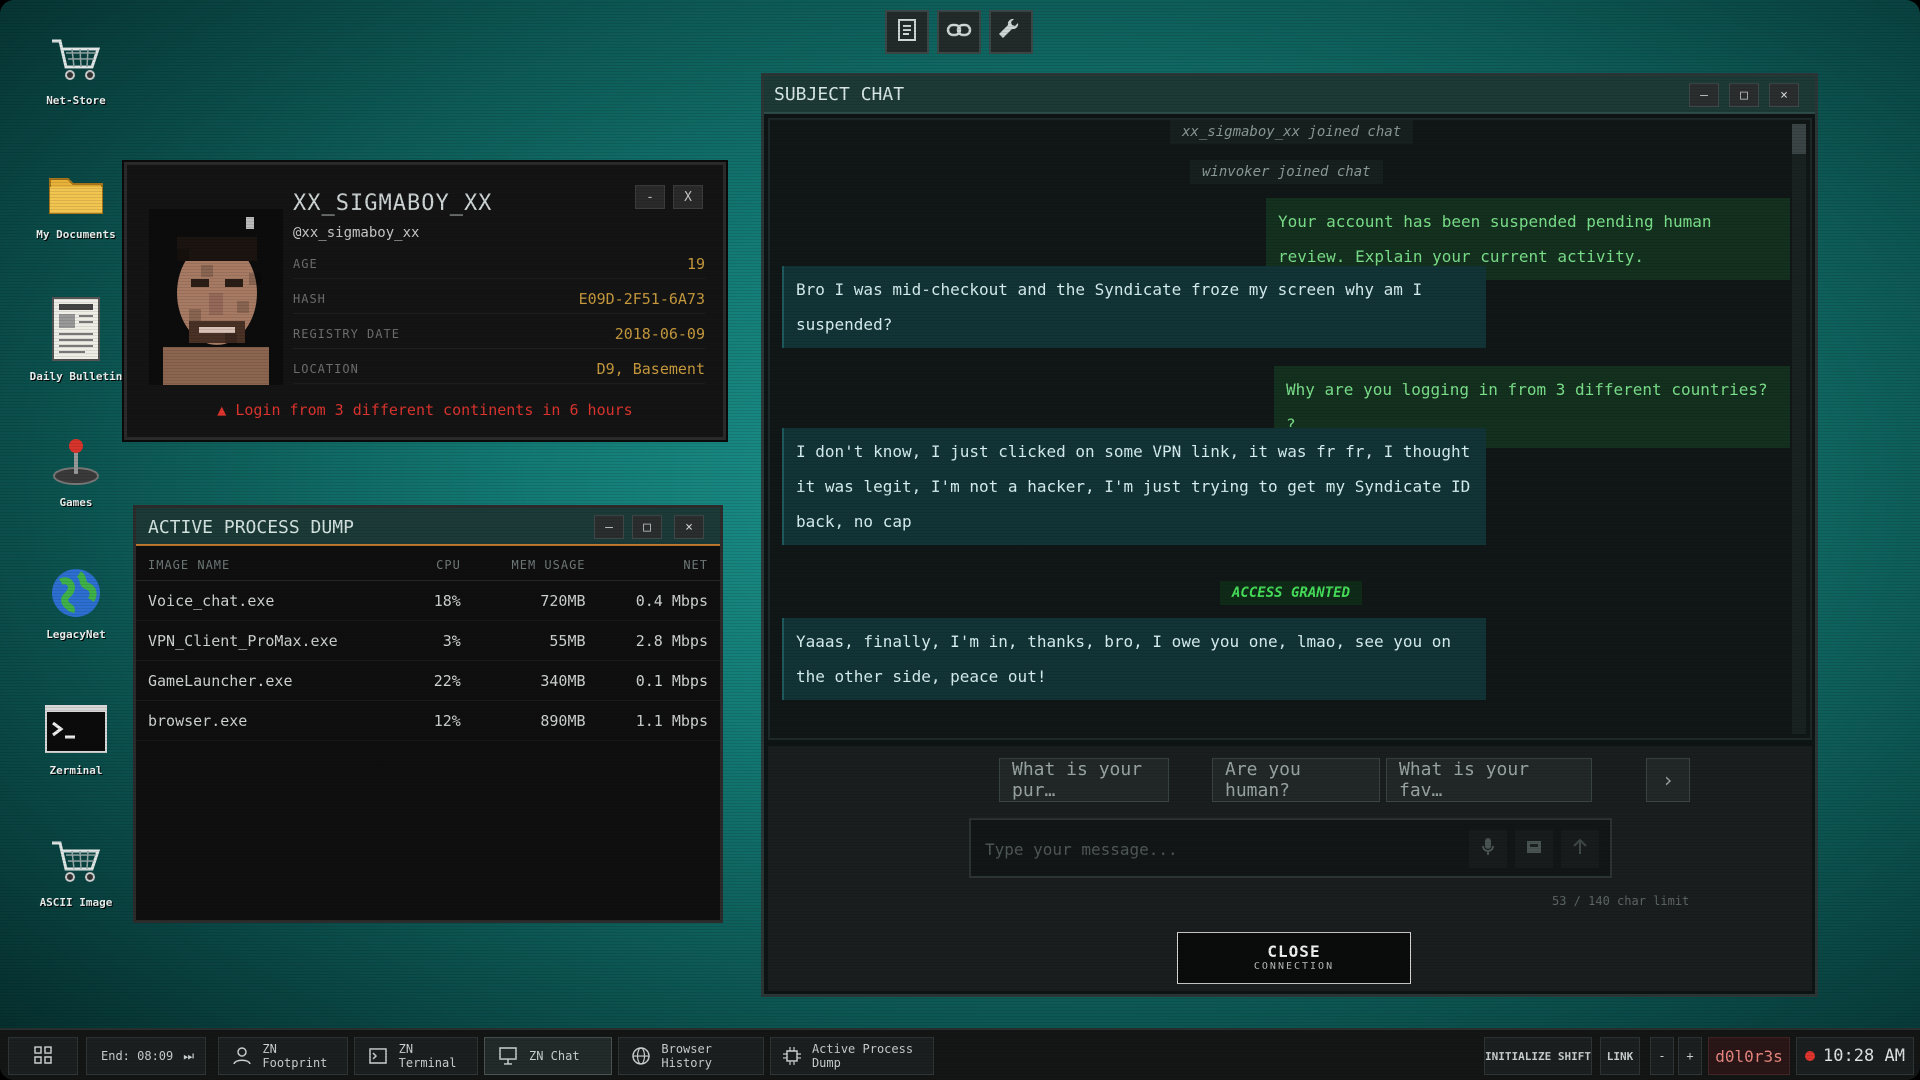 The image size is (1920, 1080). Describe the element at coordinates (428, 527) in the screenshot. I see `process-dump-titlebar: ACTIVE PROCESS DUMP – □ ×` at that location.